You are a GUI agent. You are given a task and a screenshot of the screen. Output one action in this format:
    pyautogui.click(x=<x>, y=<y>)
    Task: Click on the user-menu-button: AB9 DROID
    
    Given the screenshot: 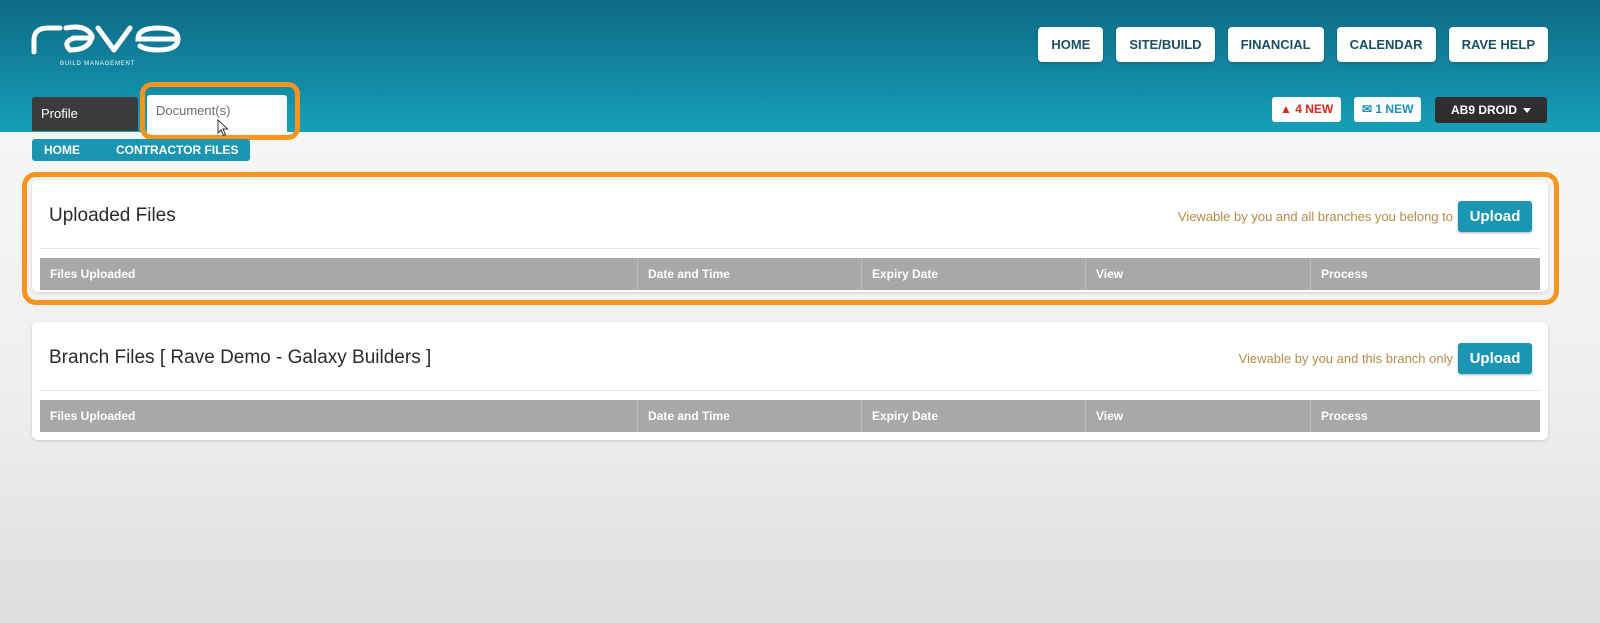 What is the action you would take?
    pyautogui.click(x=1491, y=110)
    